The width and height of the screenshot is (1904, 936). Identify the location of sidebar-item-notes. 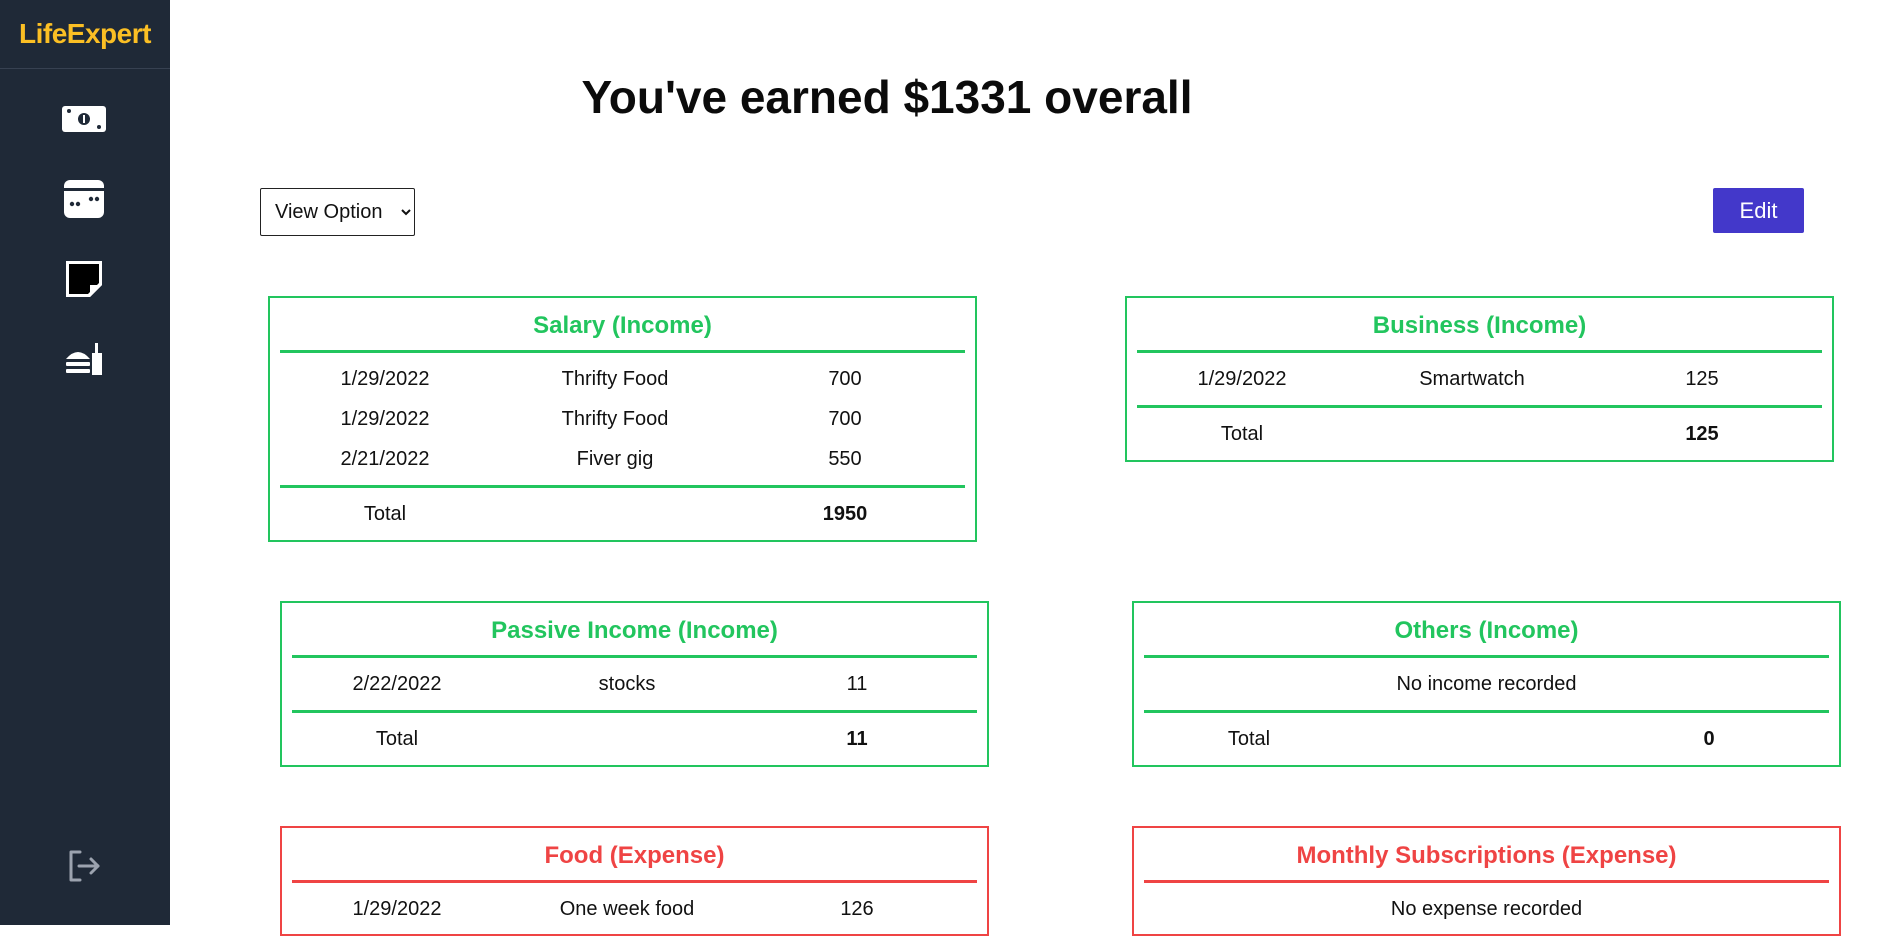
(84, 279).